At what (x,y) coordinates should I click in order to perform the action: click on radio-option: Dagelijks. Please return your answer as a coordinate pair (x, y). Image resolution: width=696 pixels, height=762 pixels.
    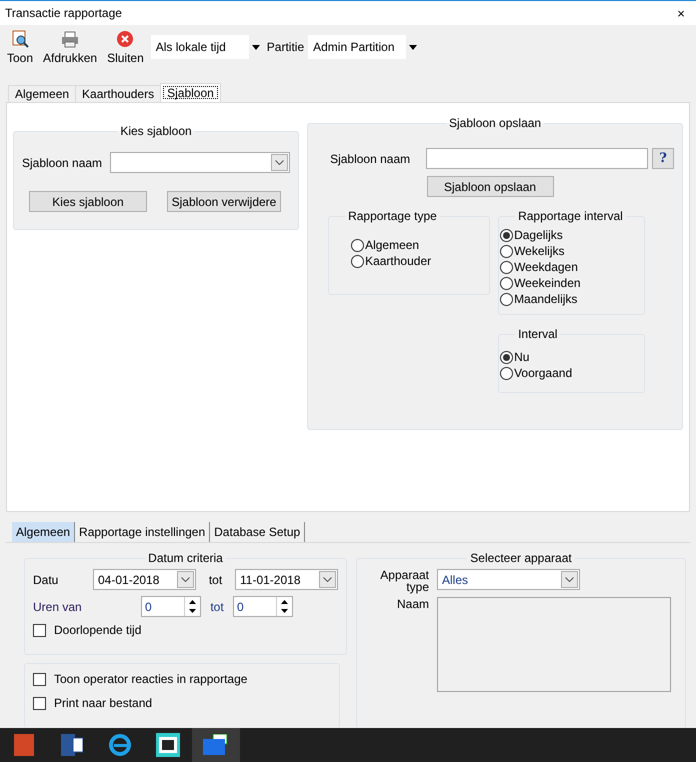
    Looking at the image, I should click on (568, 235).